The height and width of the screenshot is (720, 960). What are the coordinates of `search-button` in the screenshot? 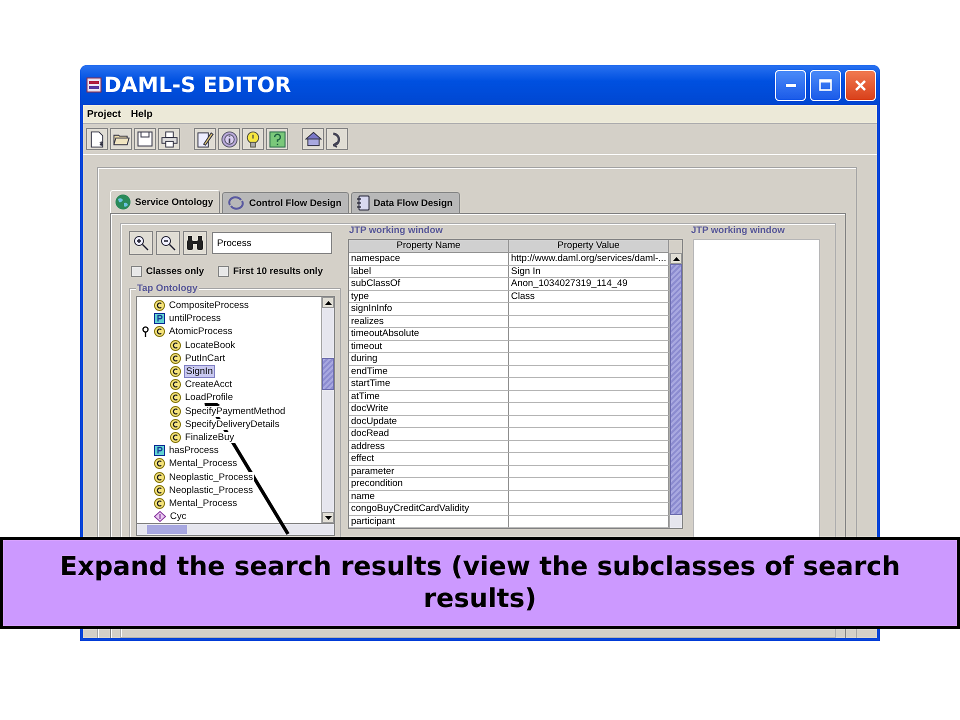 It's located at (195, 243).